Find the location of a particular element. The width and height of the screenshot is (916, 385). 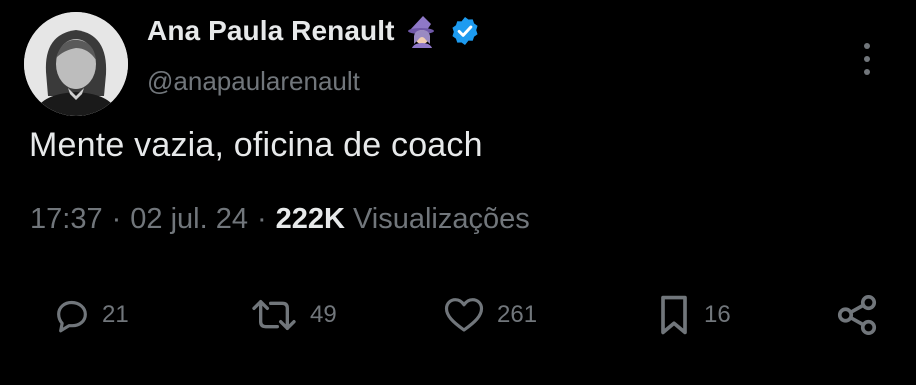

reply-button: 21 is located at coordinates (90, 315).